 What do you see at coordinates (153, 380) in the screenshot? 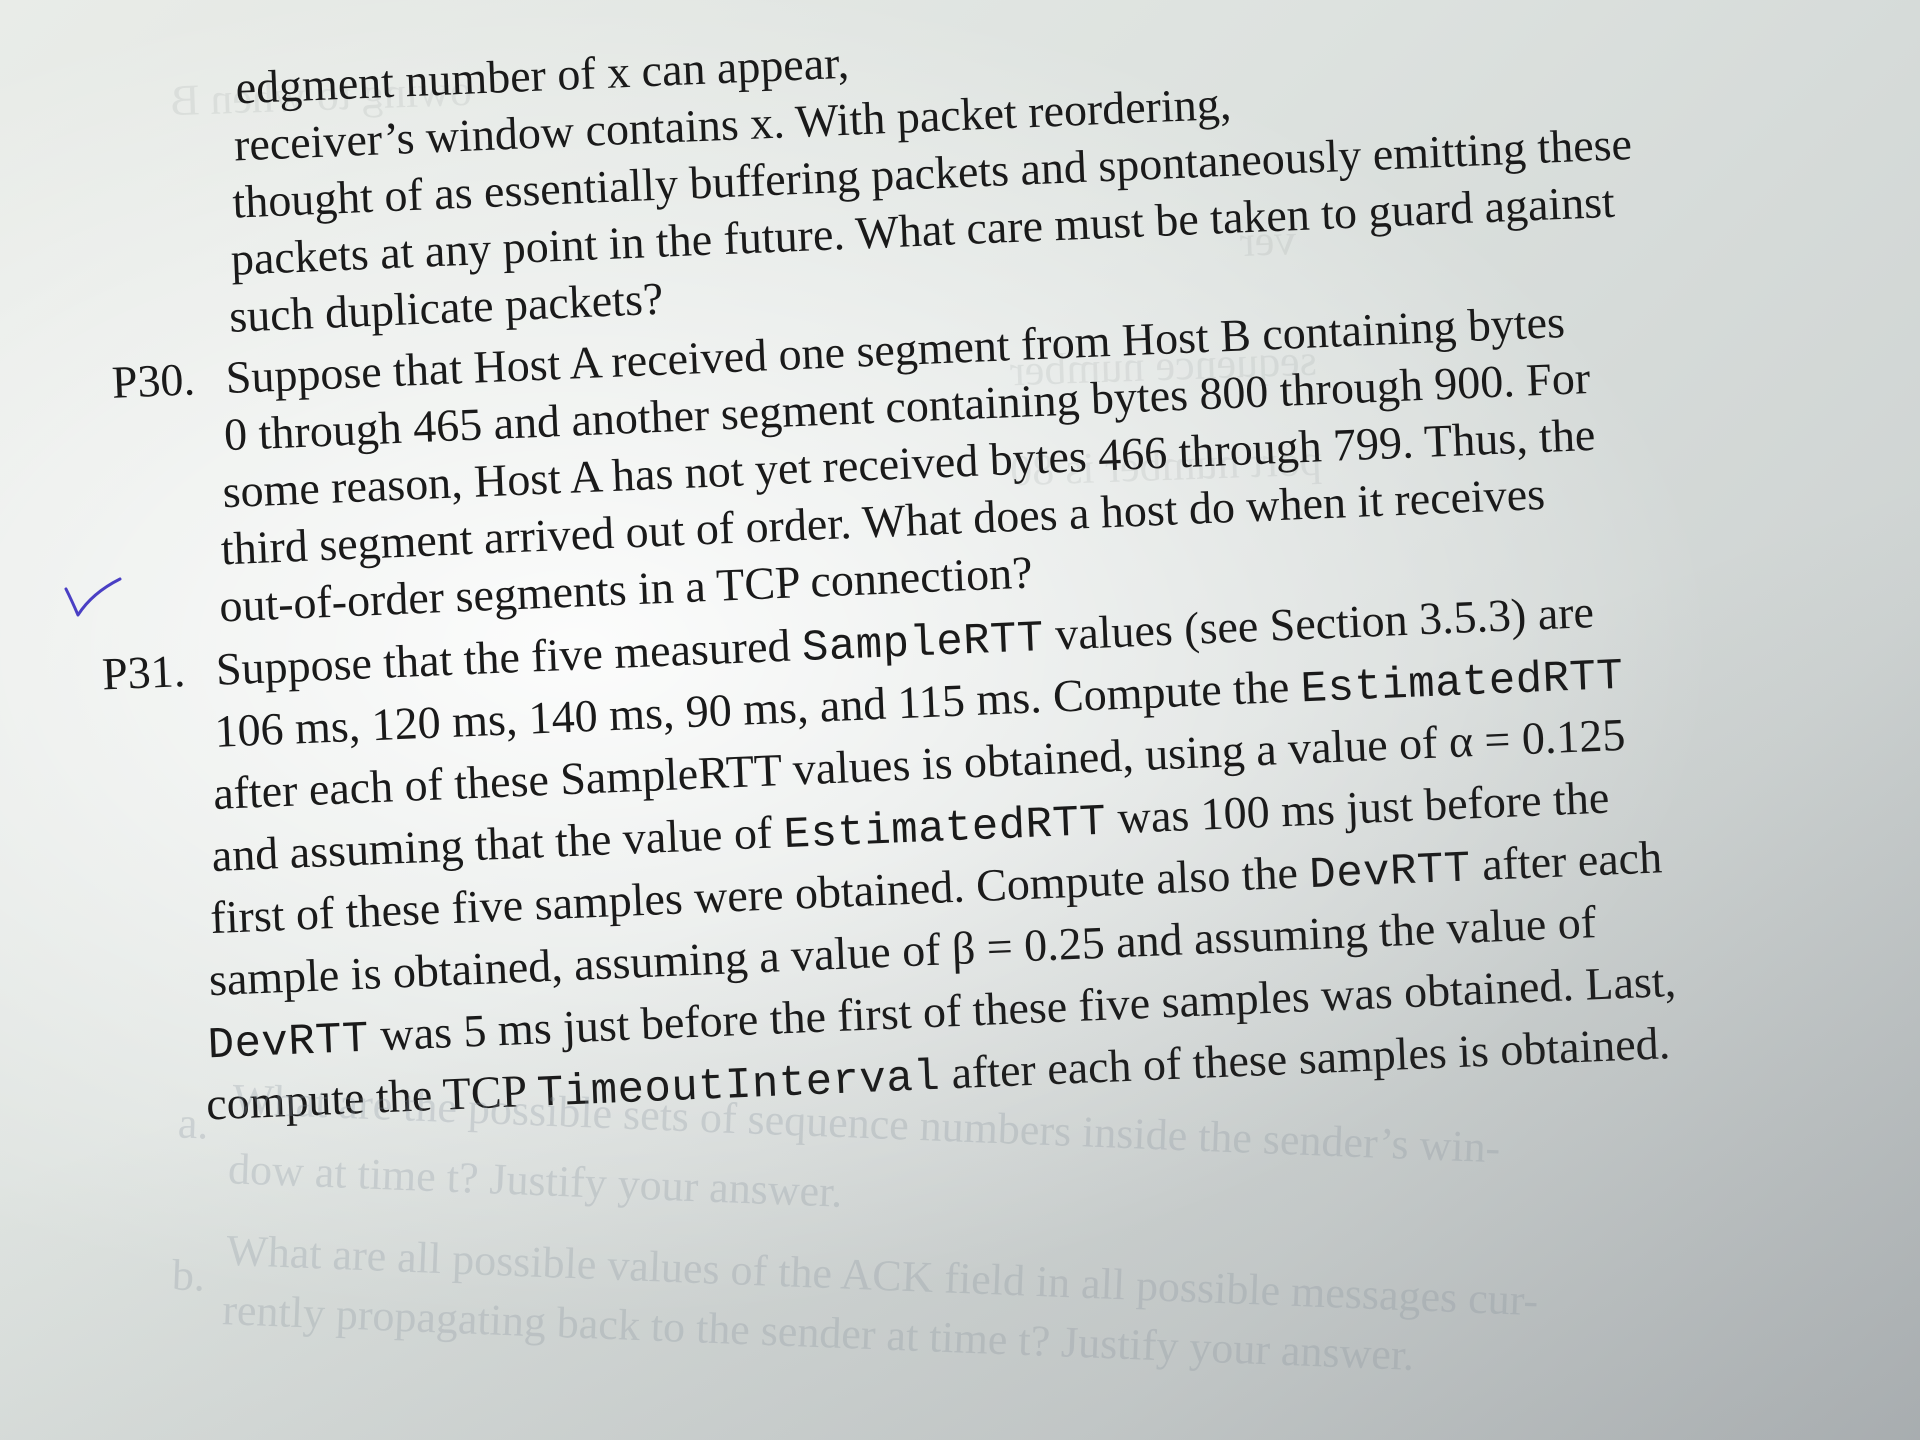
I see `problem-number-p30: P30.` at bounding box center [153, 380].